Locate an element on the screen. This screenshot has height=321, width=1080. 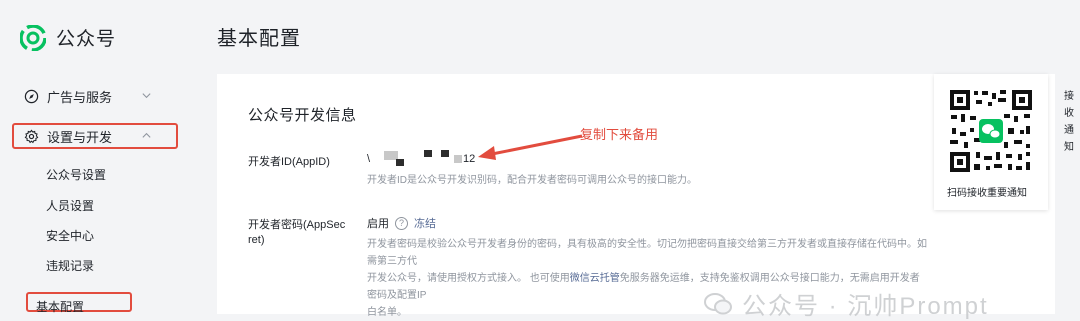
app-name: 公众号 is located at coordinates (86, 39).